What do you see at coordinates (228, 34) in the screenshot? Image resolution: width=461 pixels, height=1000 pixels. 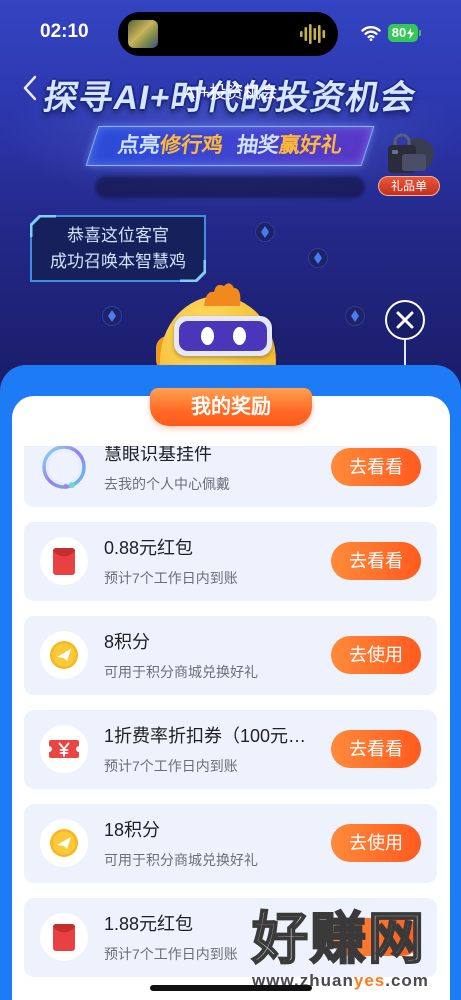 I see `dynamic-island` at bounding box center [228, 34].